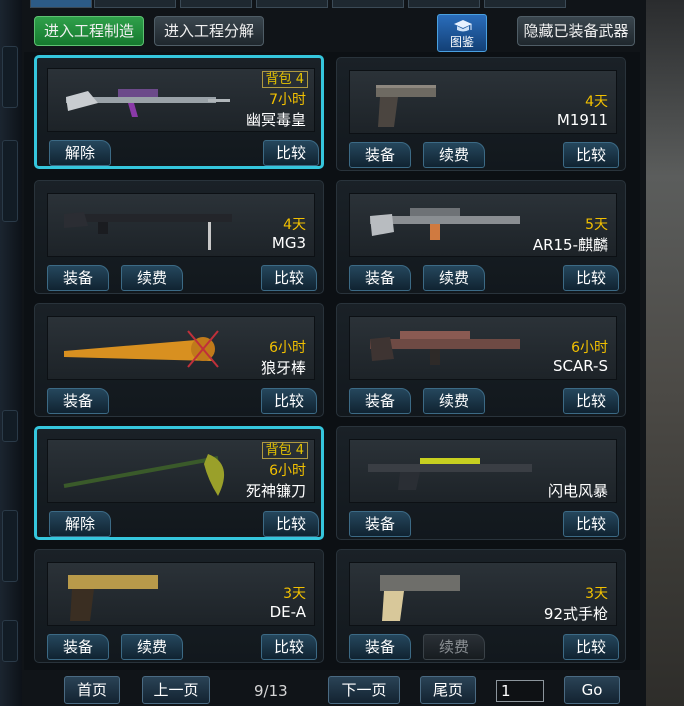 This screenshot has width=684, height=706. What do you see at coordinates (92, 690) in the screenshot?
I see `first-page-button: 首页` at bounding box center [92, 690].